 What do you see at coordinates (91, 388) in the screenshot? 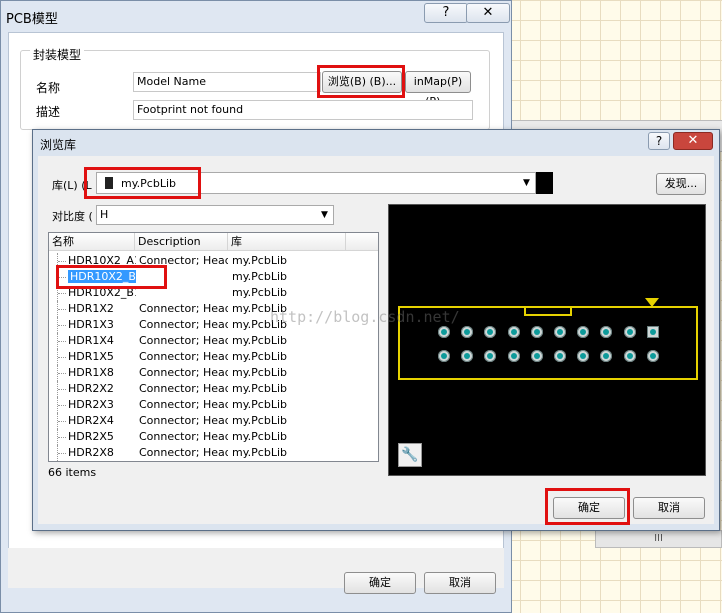
I see `footprint-name: HDR2X2` at bounding box center [91, 388].